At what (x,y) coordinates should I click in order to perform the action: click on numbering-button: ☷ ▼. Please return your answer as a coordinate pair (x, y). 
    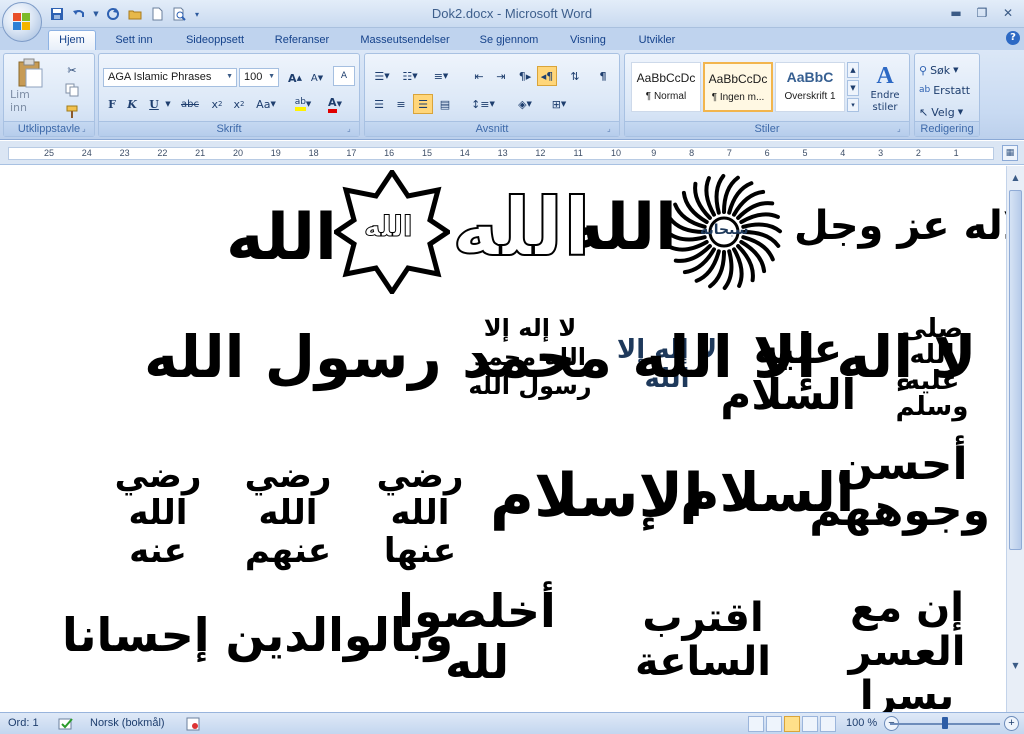
    Looking at the image, I should click on (410, 76).